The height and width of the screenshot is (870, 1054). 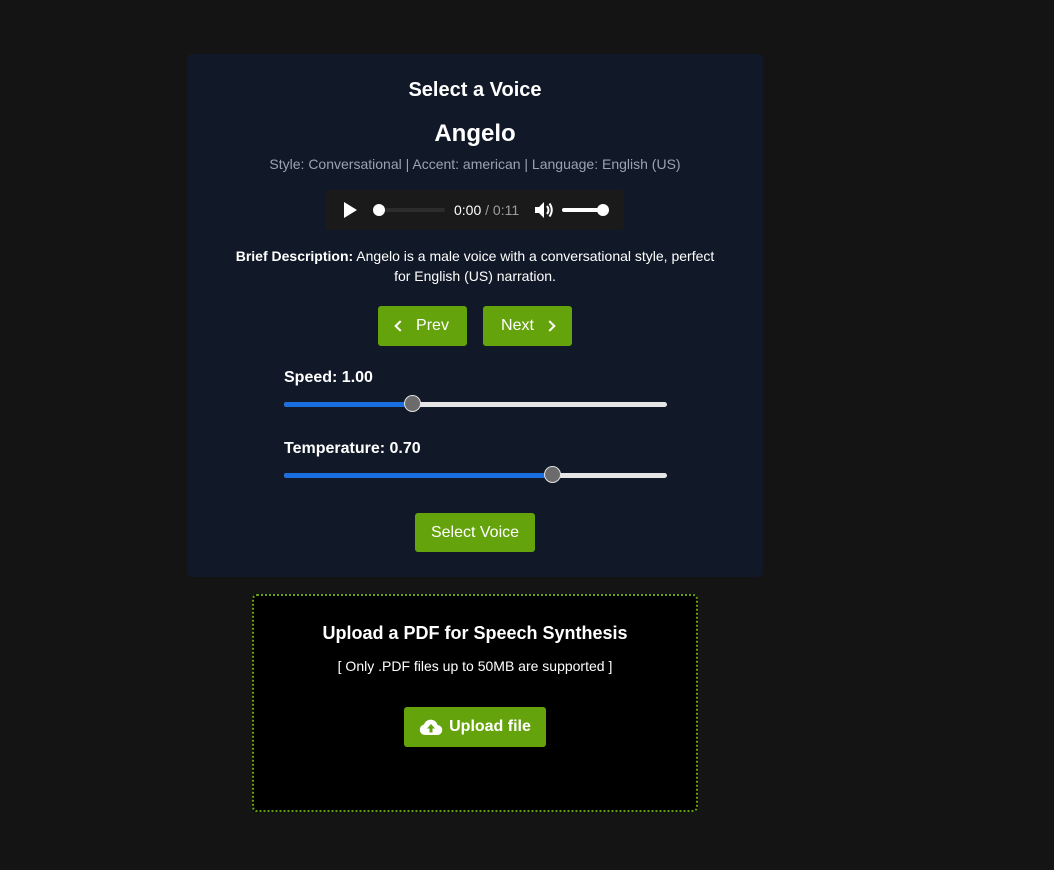 I want to click on upload-file-button: Upload file, so click(x=475, y=727).